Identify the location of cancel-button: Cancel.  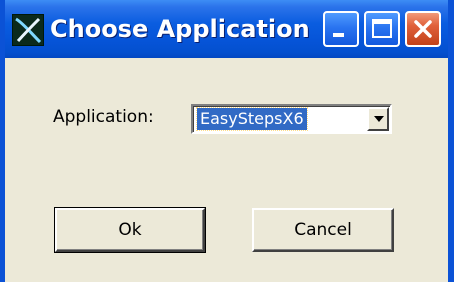
(323, 230).